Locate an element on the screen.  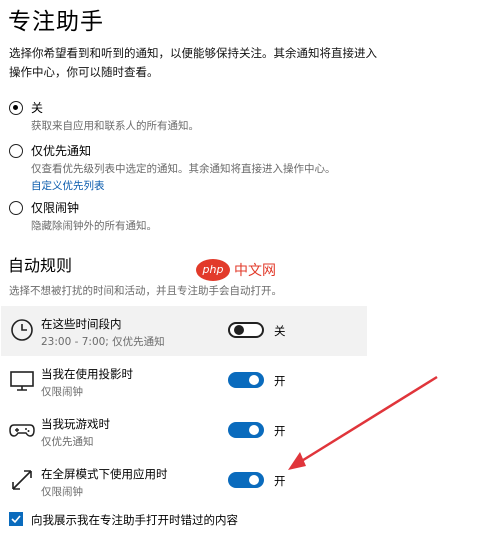
rule-toggle-full-screen-app is located at coordinates (246, 480).